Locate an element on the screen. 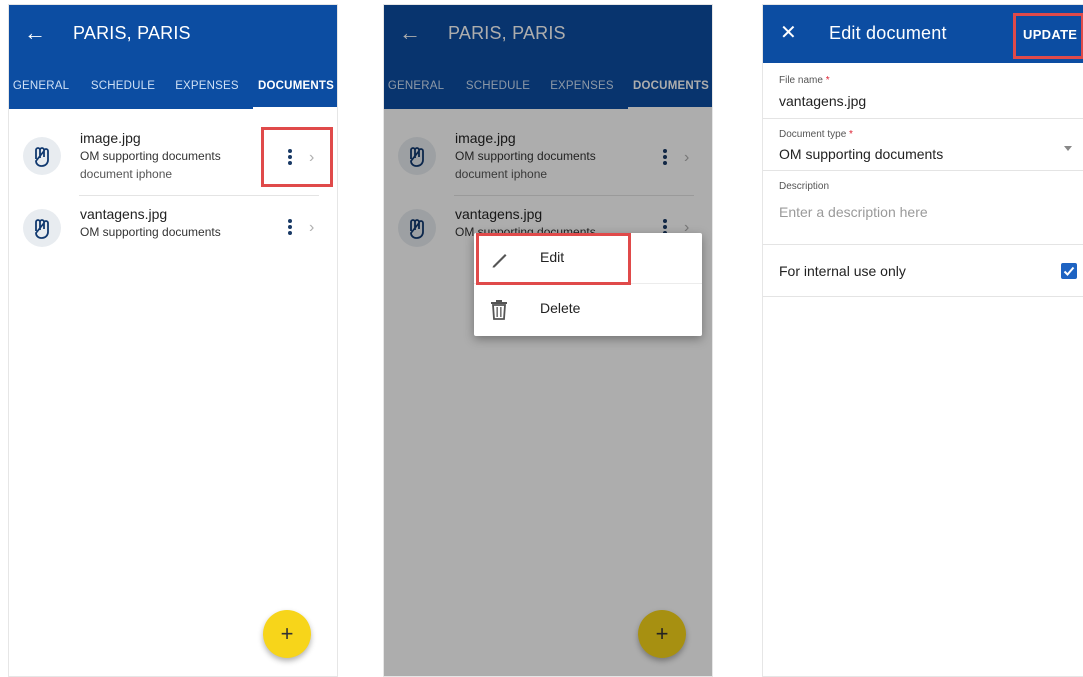 Image resolution: width=1083 pixels, height=677 pixels. arrow-left-icon: ← is located at coordinates (35, 33).